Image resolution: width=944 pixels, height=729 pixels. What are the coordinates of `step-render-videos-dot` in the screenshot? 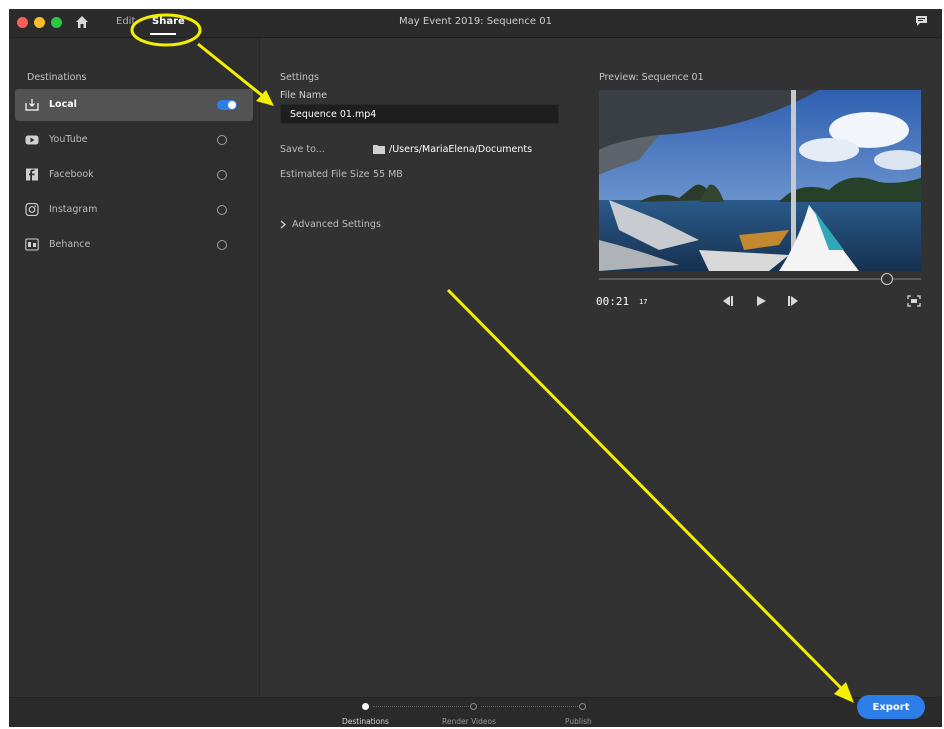 It's located at (473, 706).